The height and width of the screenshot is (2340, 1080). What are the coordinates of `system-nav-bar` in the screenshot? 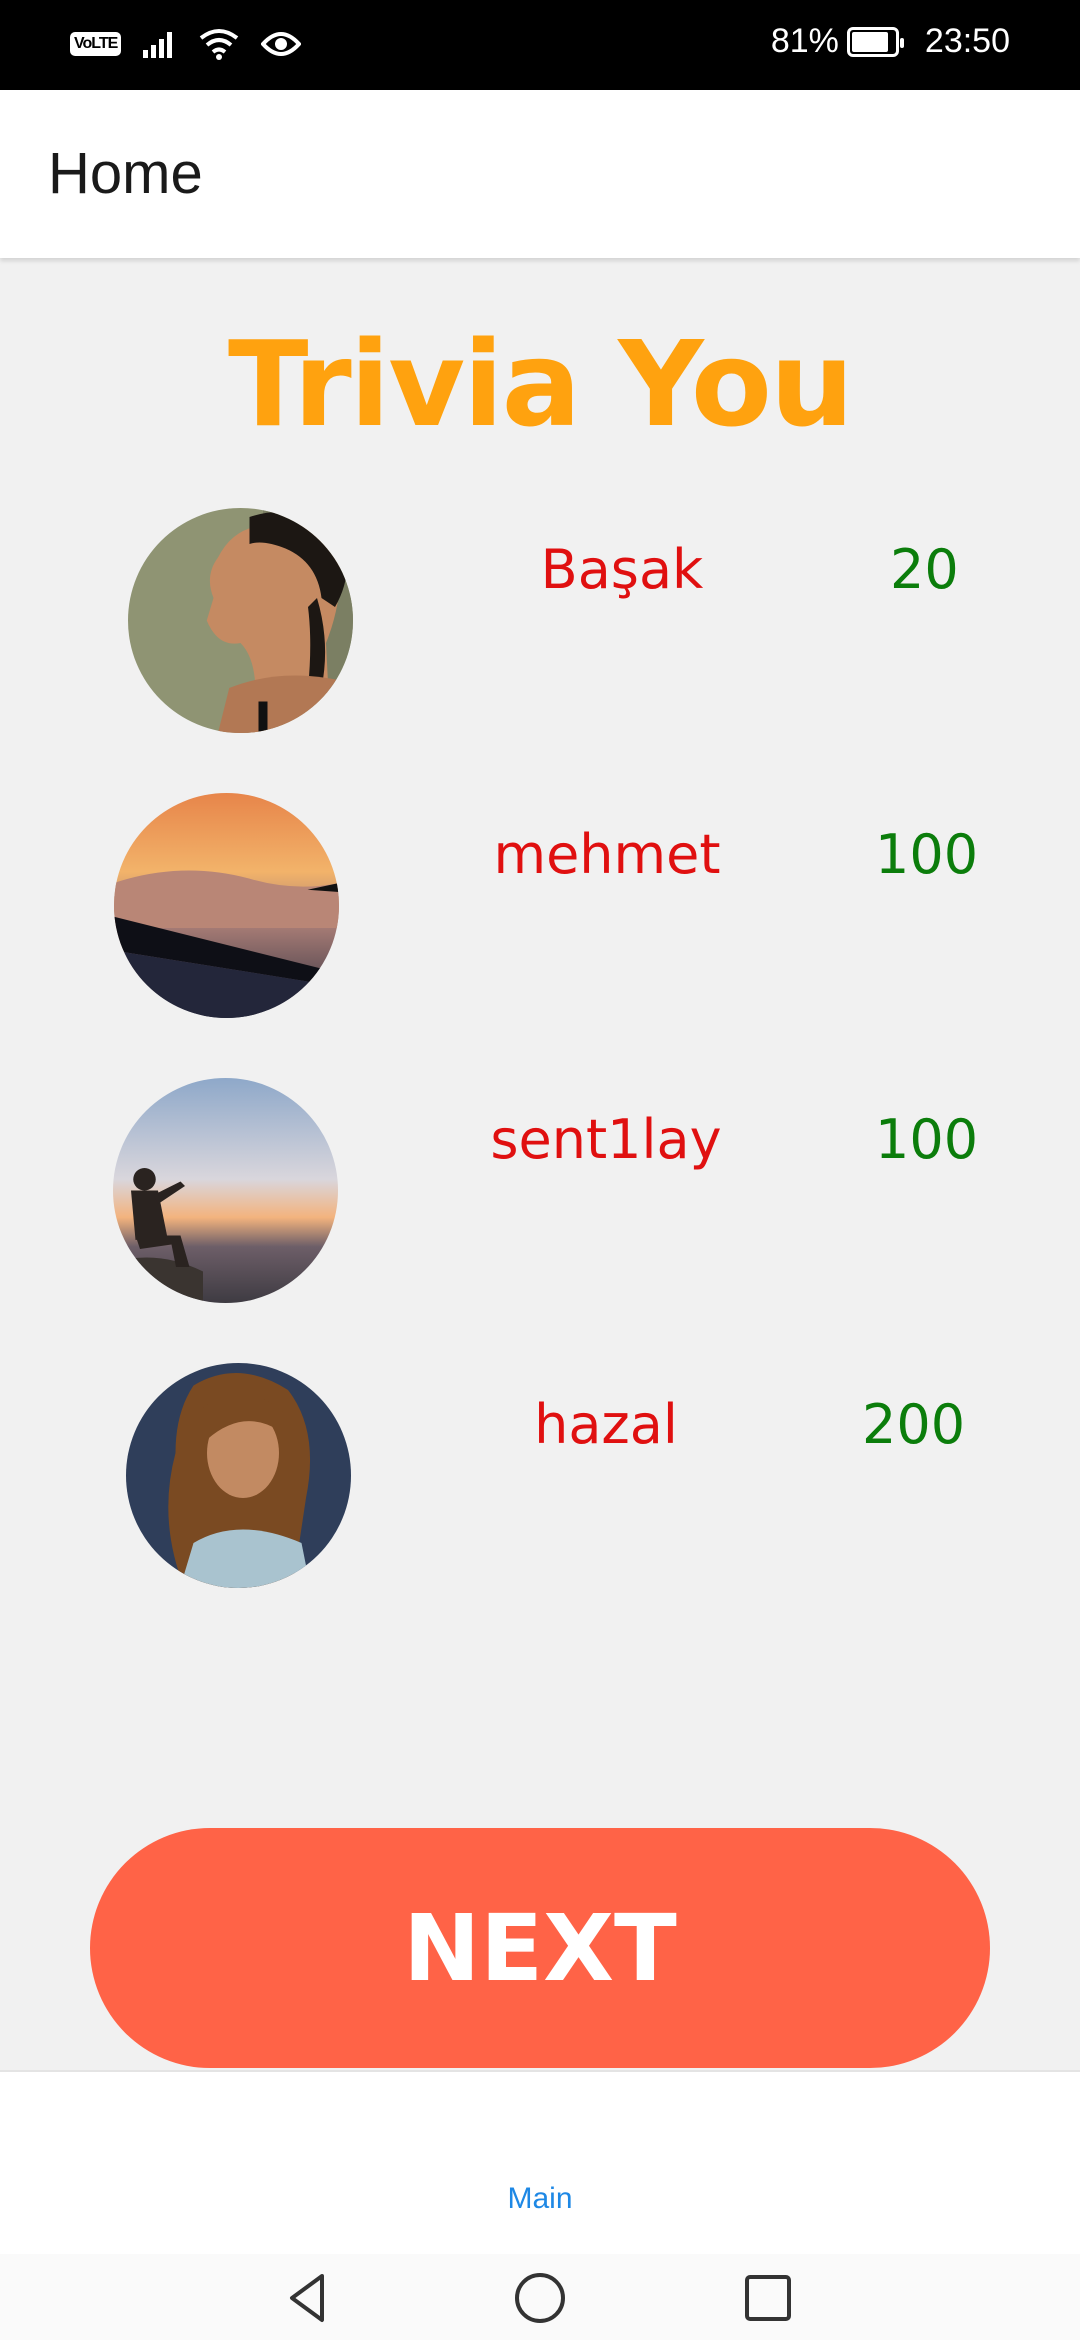 It's located at (540, 2297).